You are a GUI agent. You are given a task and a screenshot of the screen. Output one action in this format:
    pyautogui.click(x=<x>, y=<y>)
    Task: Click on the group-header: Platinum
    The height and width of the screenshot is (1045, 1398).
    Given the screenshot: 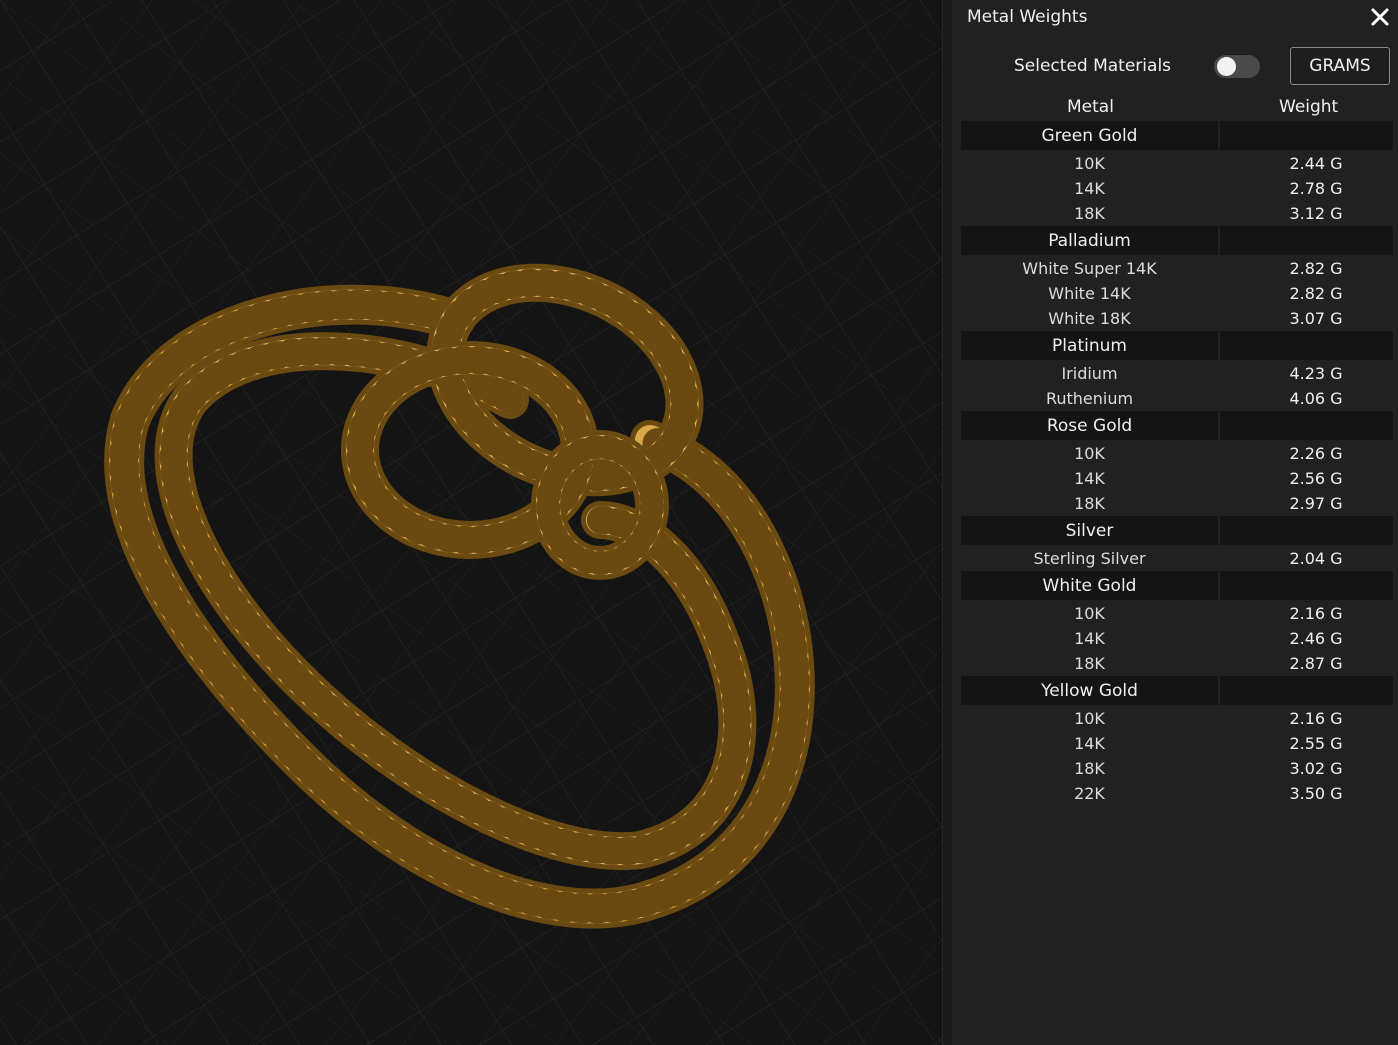 What is the action you would take?
    pyautogui.click(x=1177, y=345)
    